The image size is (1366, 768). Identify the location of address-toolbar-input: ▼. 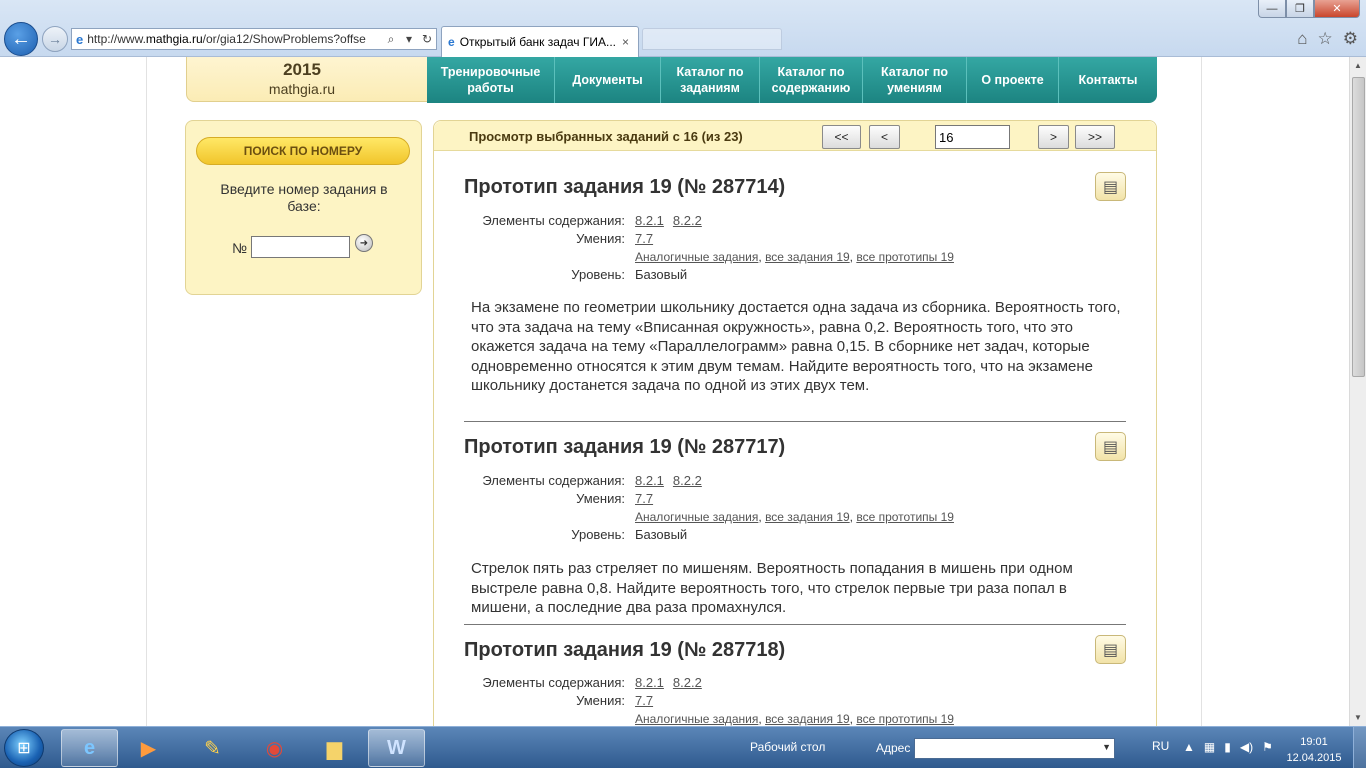
(1014, 748).